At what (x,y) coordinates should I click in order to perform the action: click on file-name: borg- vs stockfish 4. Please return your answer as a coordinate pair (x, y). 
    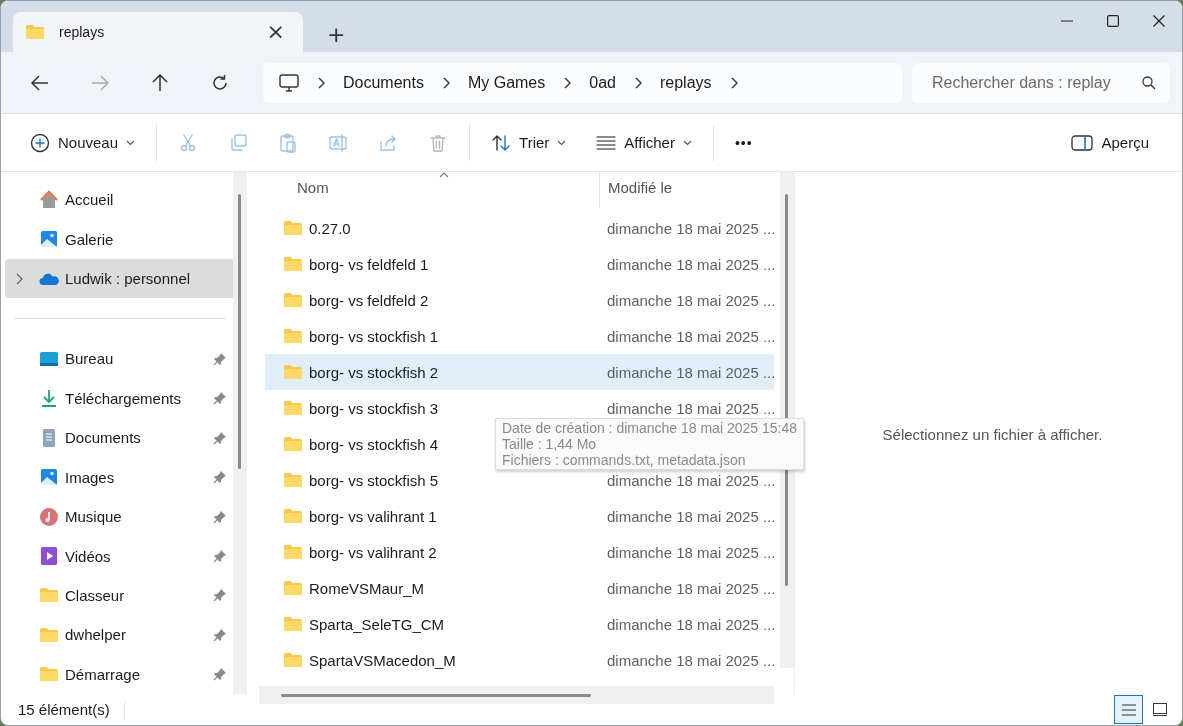
    Looking at the image, I should click on (374, 444).